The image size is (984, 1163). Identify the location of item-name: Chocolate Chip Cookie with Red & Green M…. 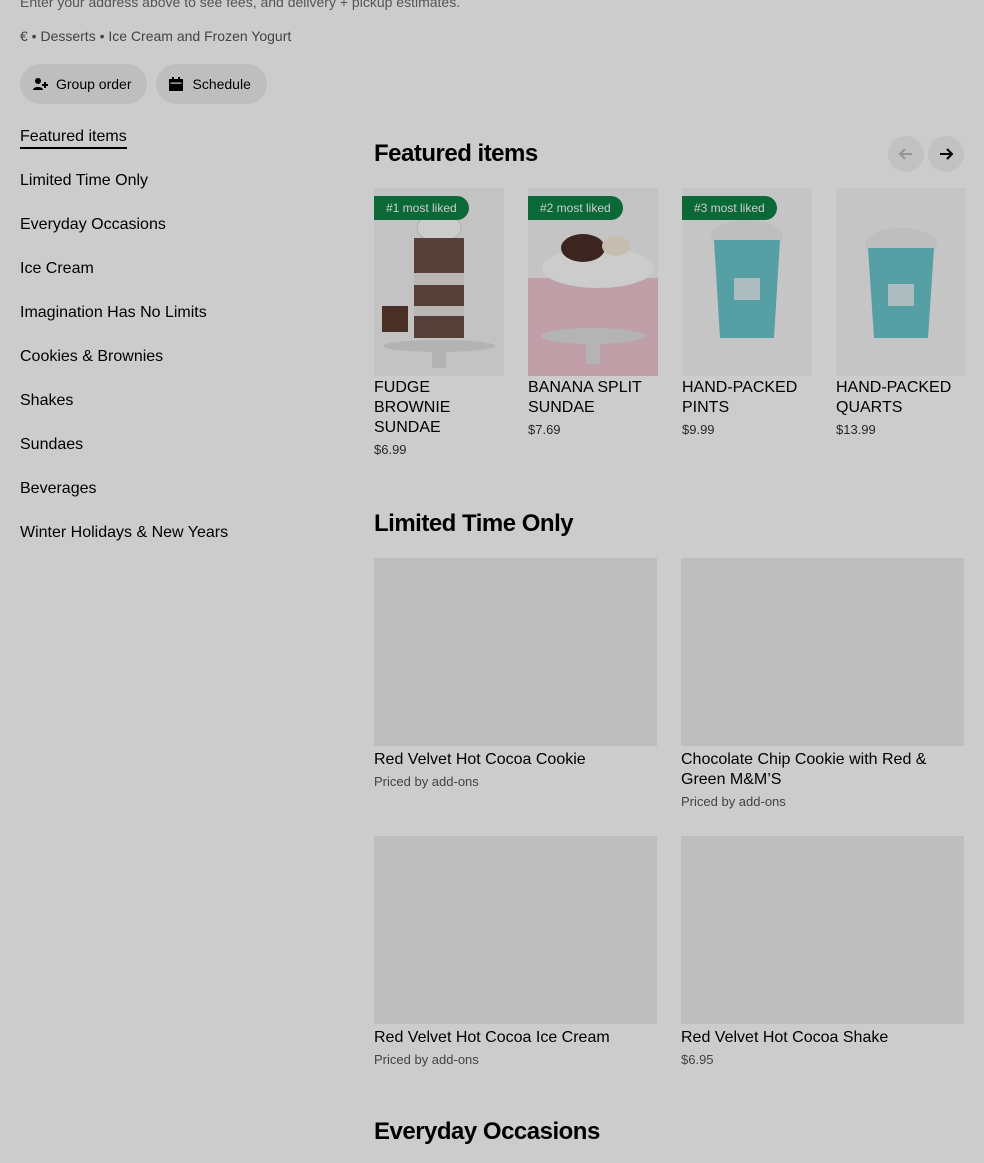
(804, 769).